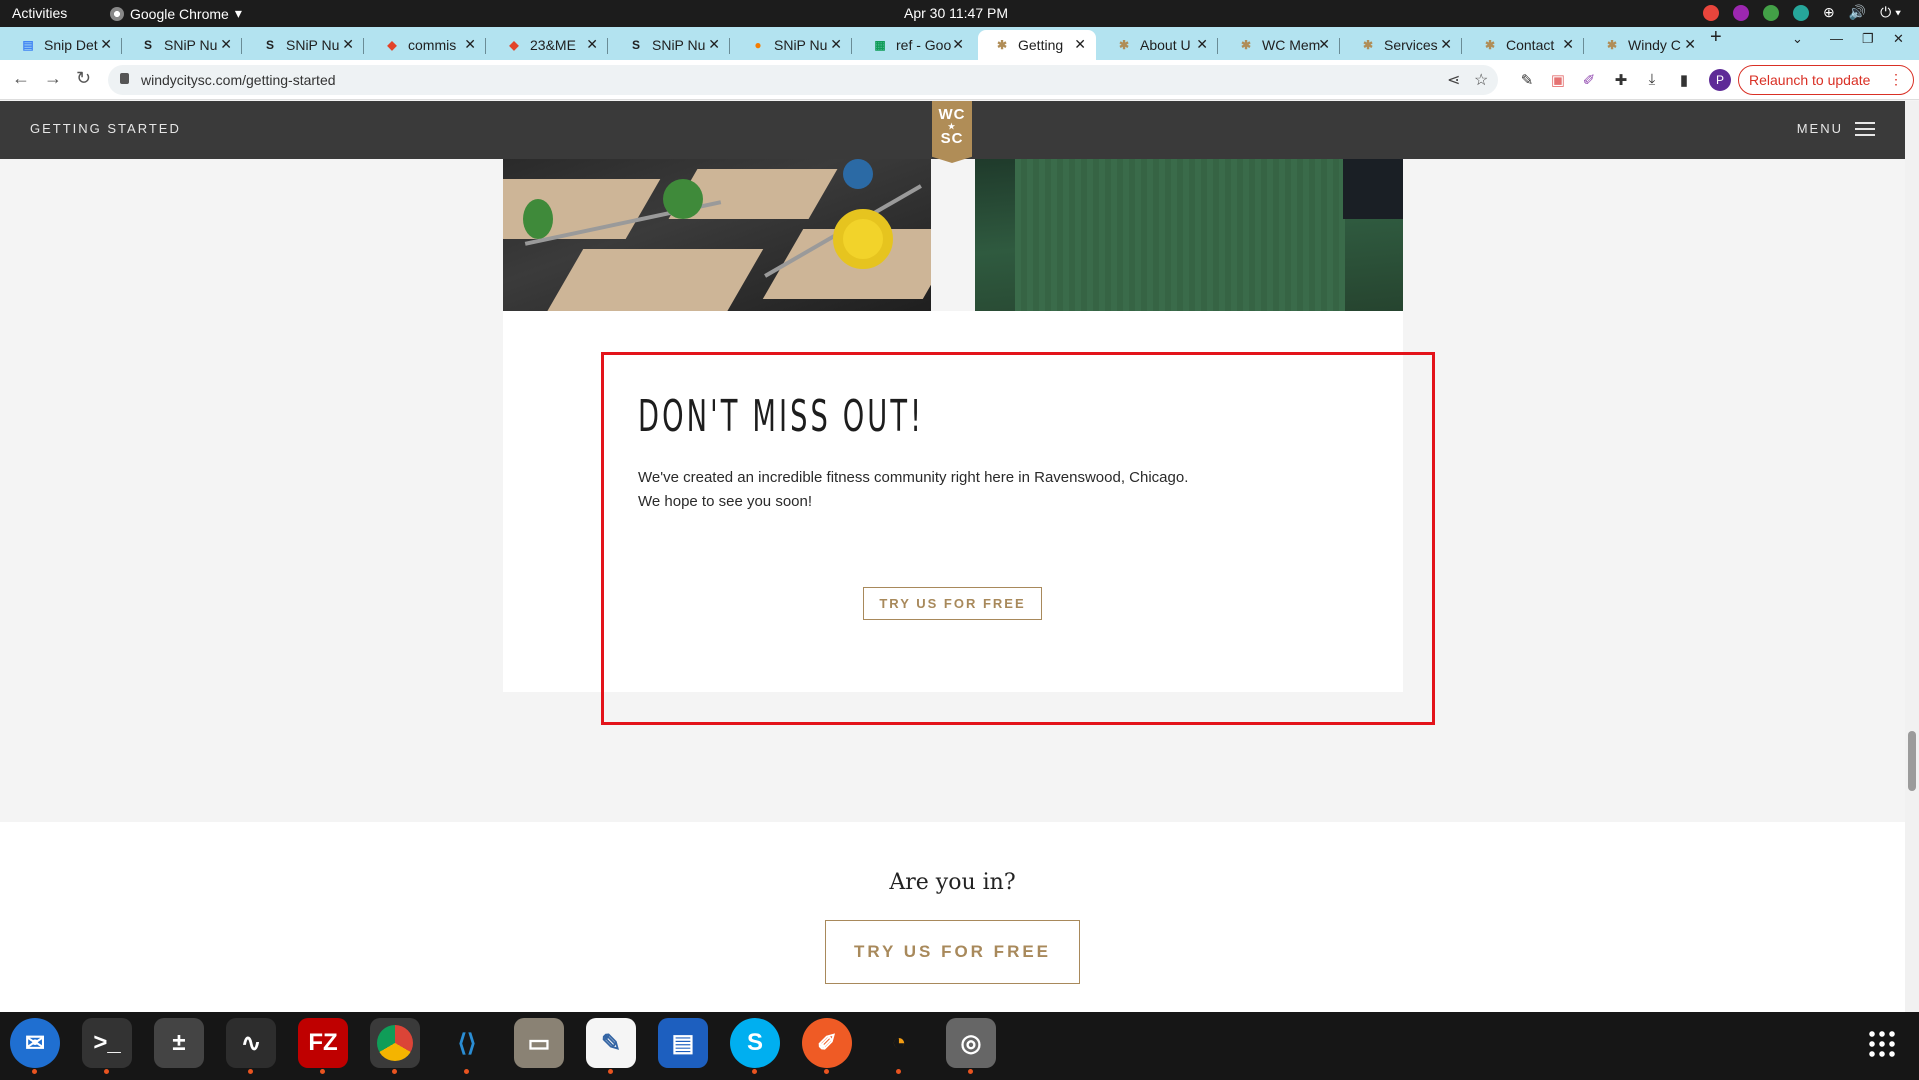 The image size is (1919, 1080). I want to click on are-you-in-heading: Are you in?, so click(952, 882).